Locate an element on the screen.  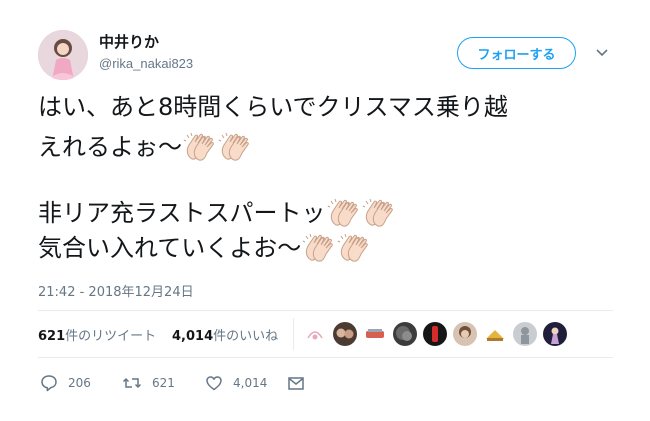
reply-count: 206 is located at coordinates (79, 383).